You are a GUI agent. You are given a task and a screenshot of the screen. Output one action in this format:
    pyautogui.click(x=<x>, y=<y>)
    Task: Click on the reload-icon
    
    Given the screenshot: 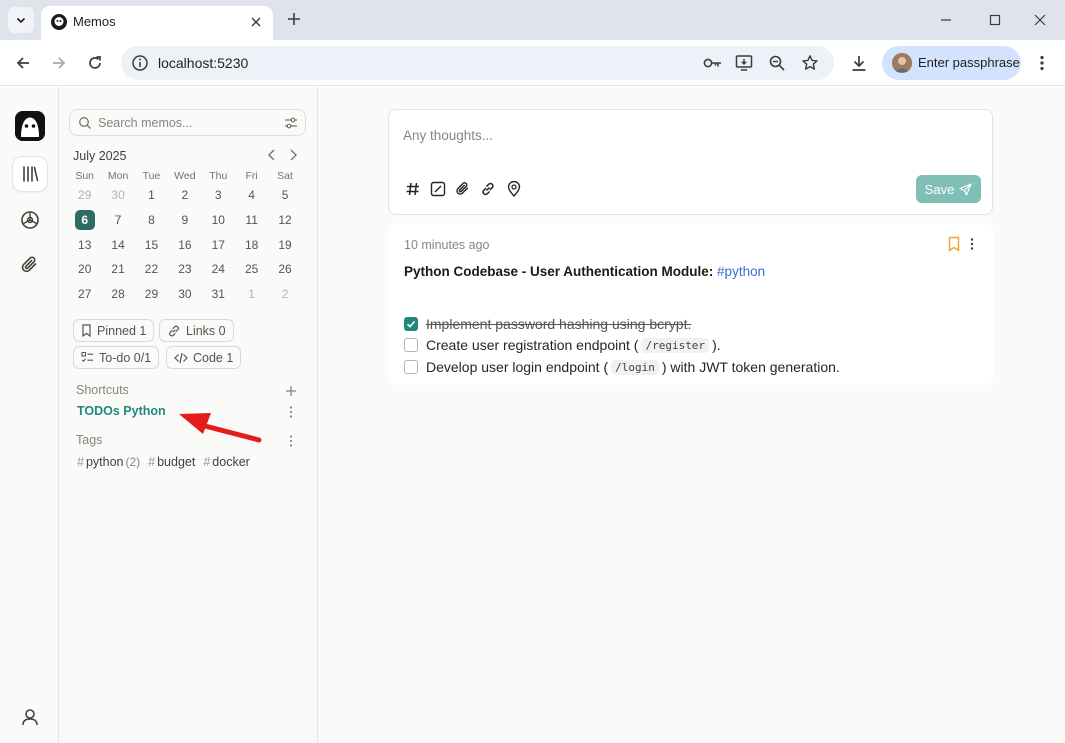 What is the action you would take?
    pyautogui.click(x=95, y=63)
    